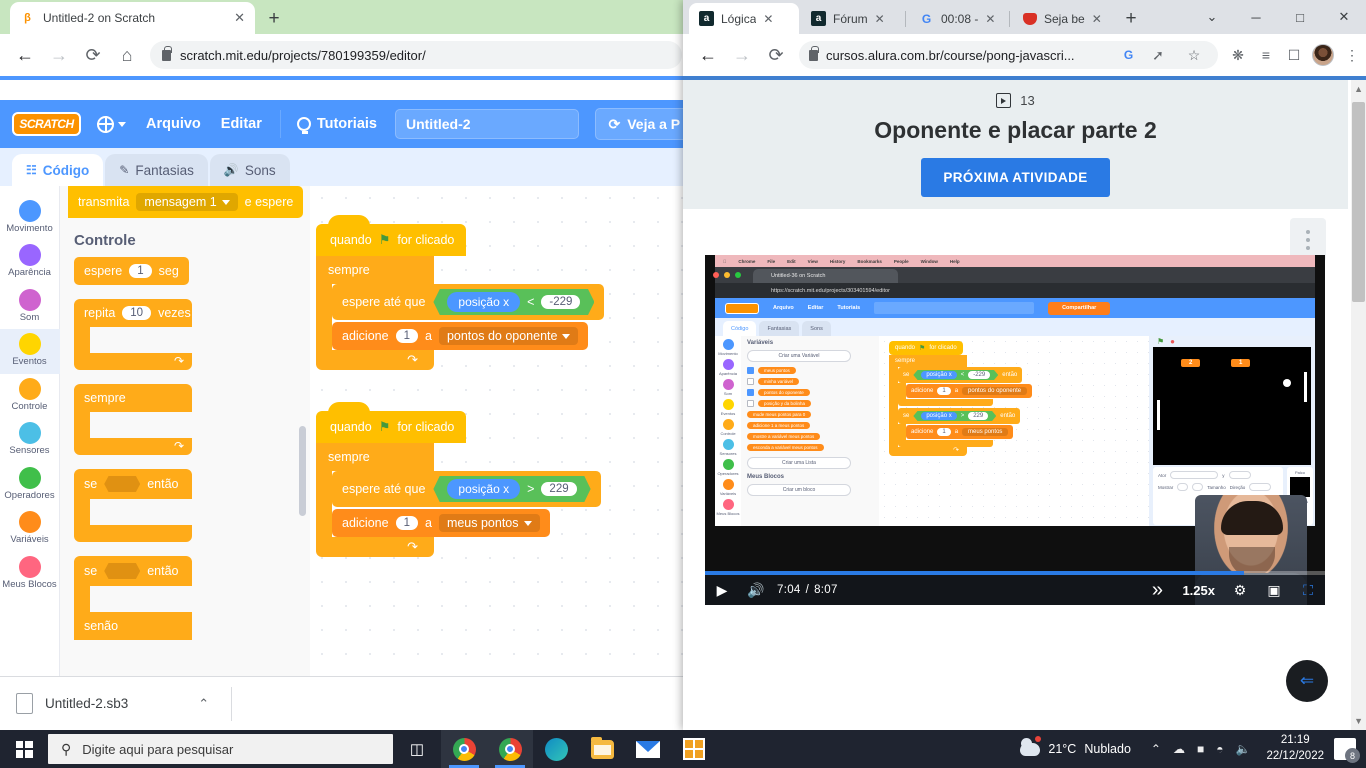 This screenshot has height=768, width=1366. What do you see at coordinates (132, 18) in the screenshot?
I see `browser-tab-scratch: β Untitled-2 on Scratch ✕` at bounding box center [132, 18].